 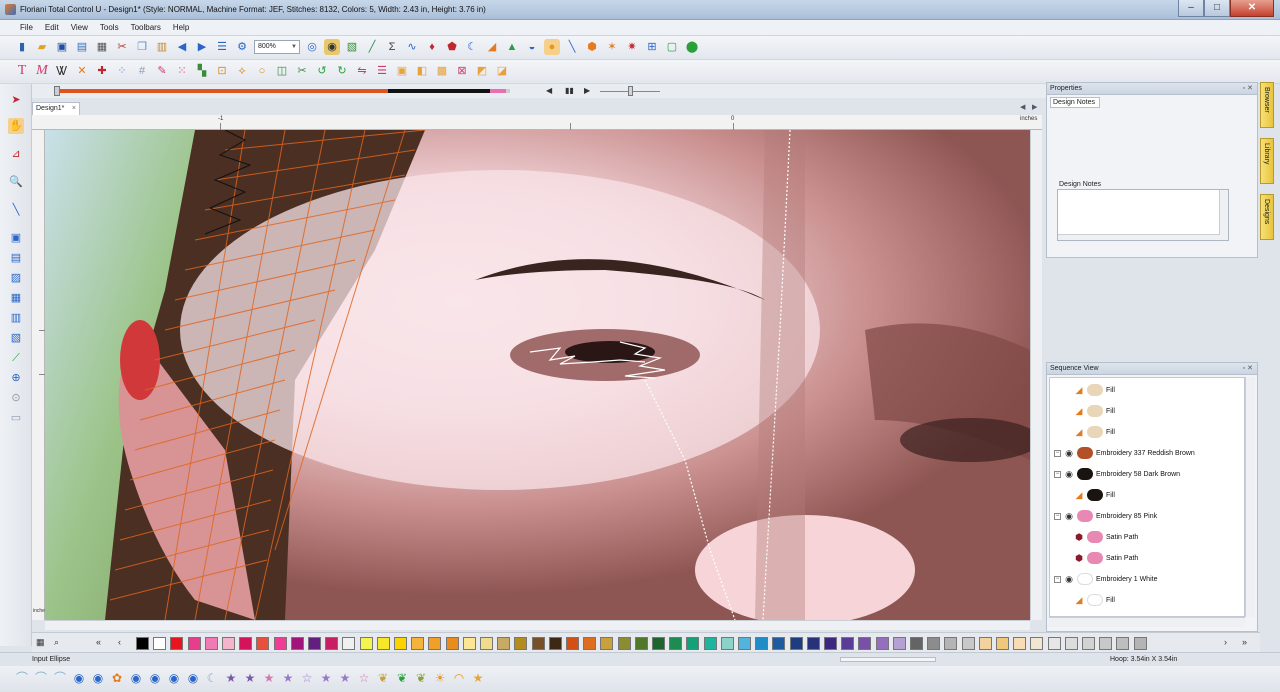 What do you see at coordinates (82, 47) in the screenshot?
I see `save-all-icon: ▤` at bounding box center [82, 47].